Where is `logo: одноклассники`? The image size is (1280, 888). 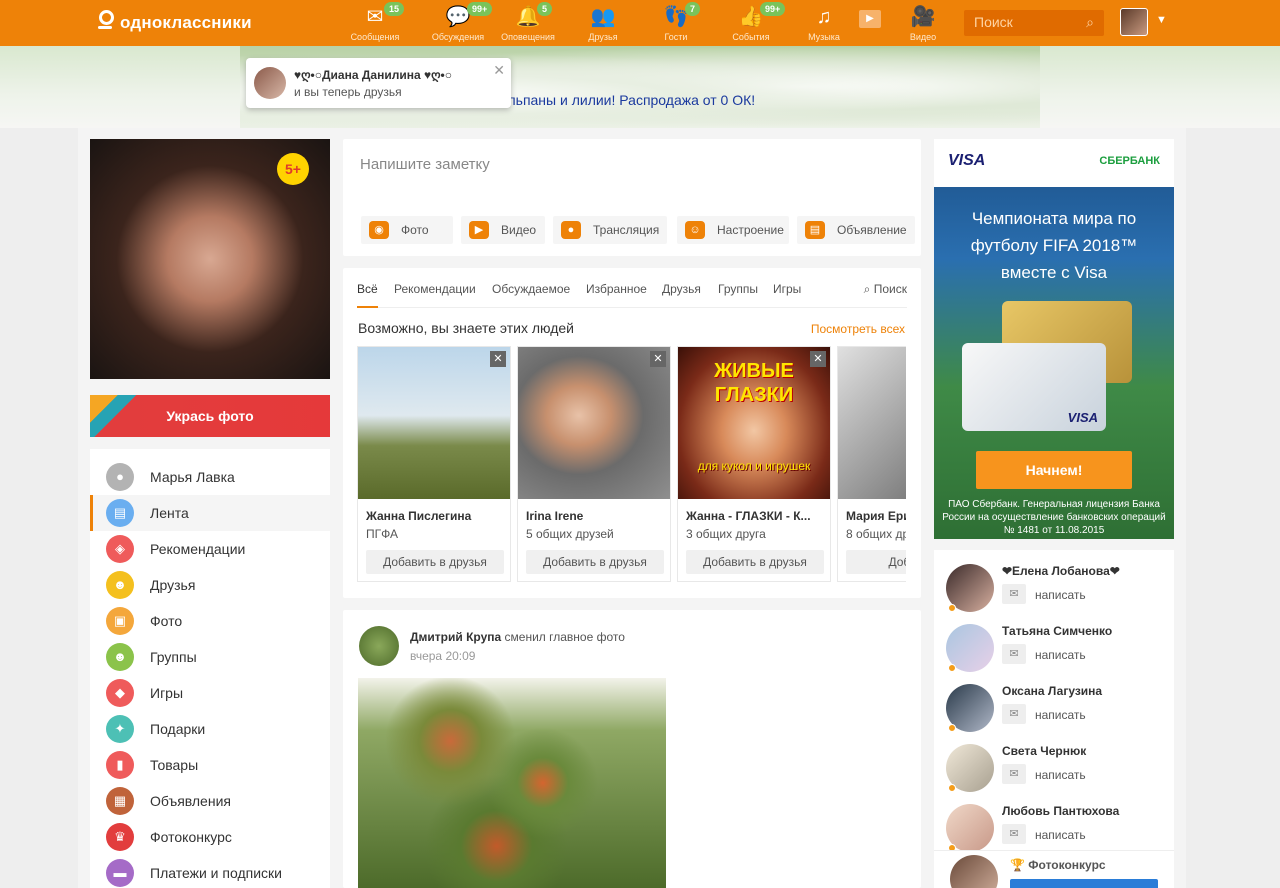 logo: одноклассники is located at coordinates (174, 23).